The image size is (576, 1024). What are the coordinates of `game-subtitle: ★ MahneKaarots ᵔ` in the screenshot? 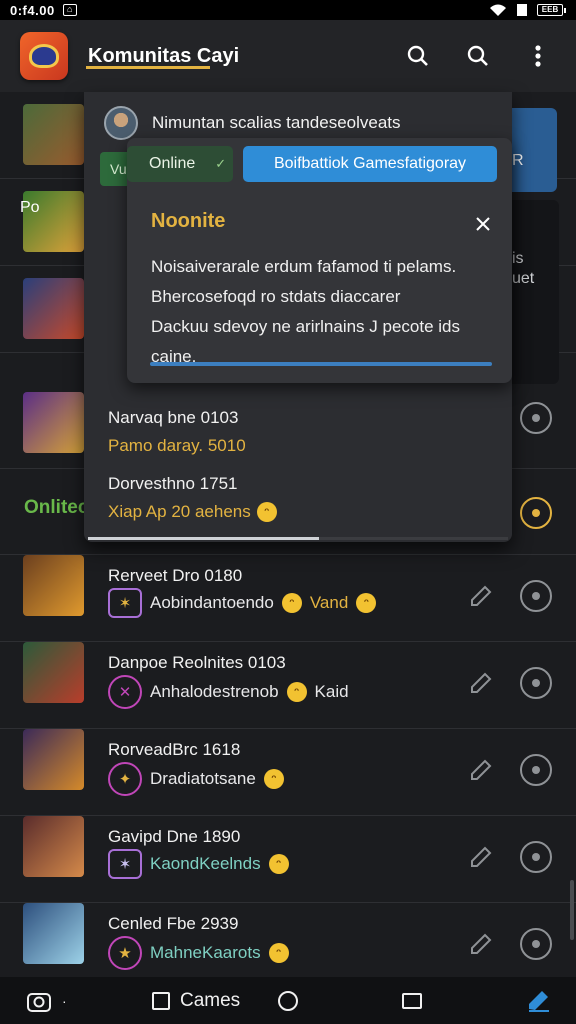 It's located at (198, 953).